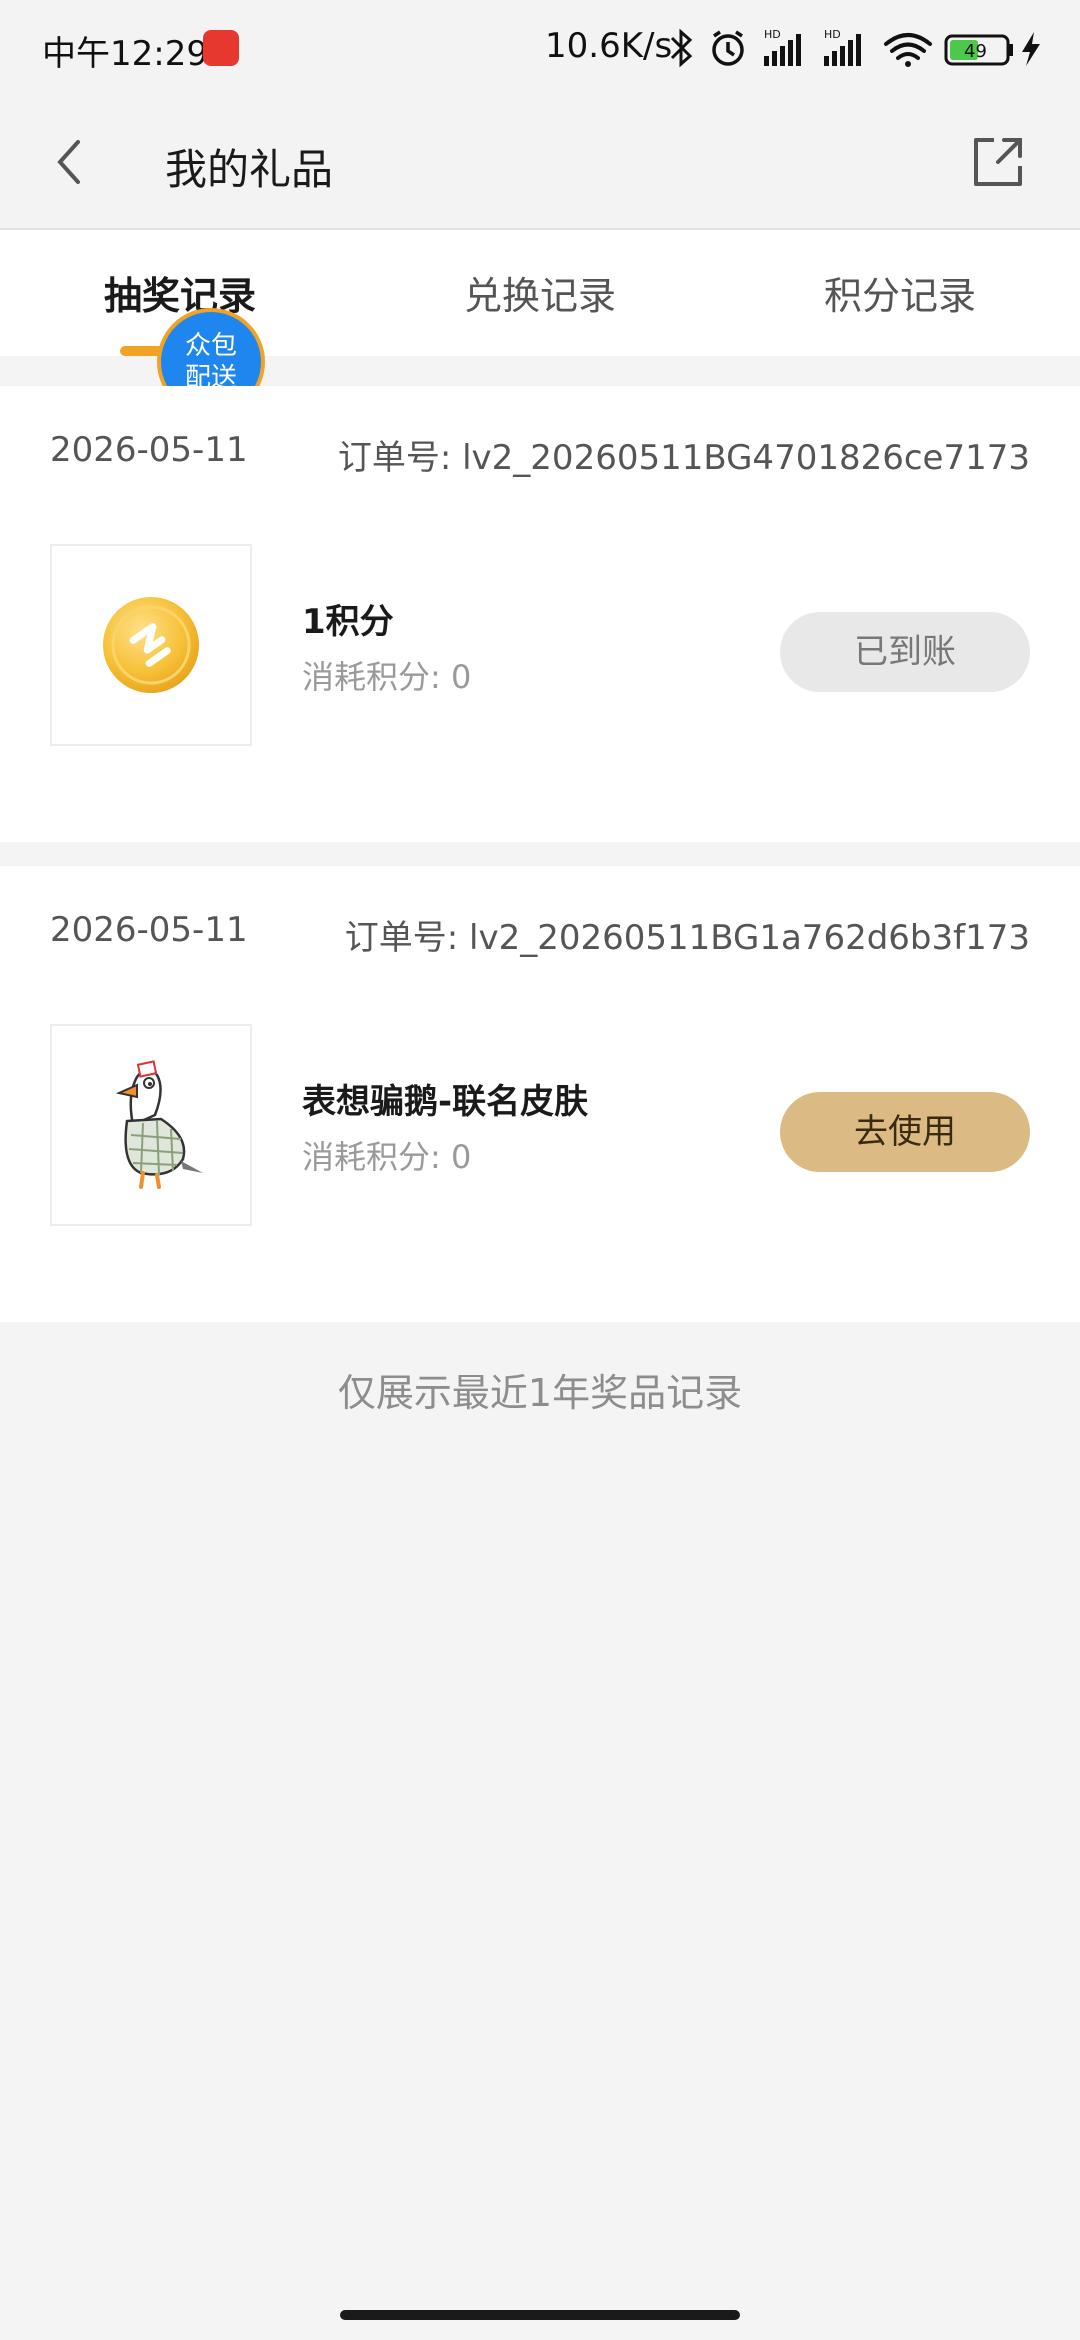 The image size is (1080, 2340). Describe the element at coordinates (159, 1124) in the screenshot. I see `goose-illustration` at that location.